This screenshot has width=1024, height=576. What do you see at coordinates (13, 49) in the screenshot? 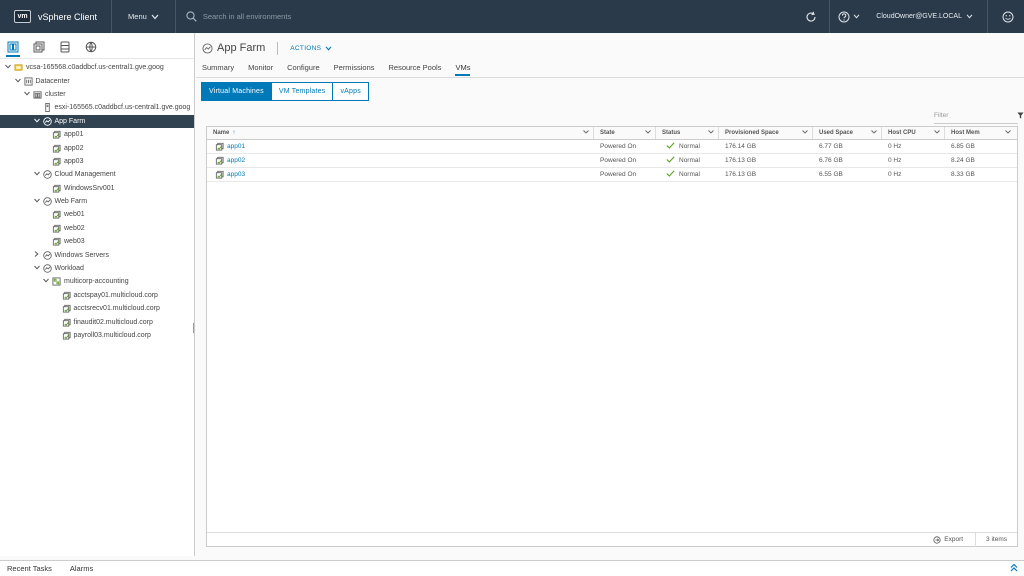
I see `hosts-clusters-tab` at bounding box center [13, 49].